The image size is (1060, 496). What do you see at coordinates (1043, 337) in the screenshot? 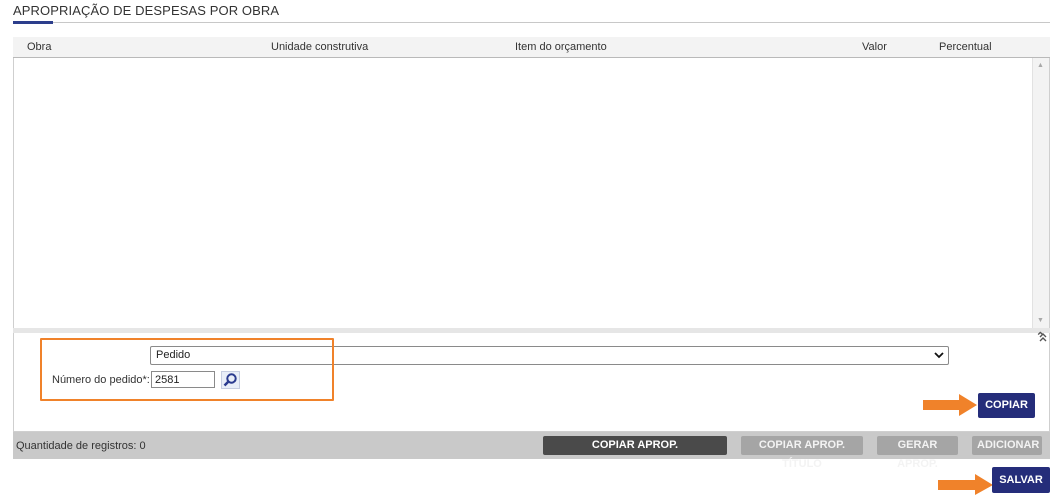
I see `double-chevron-up-icon` at bounding box center [1043, 337].